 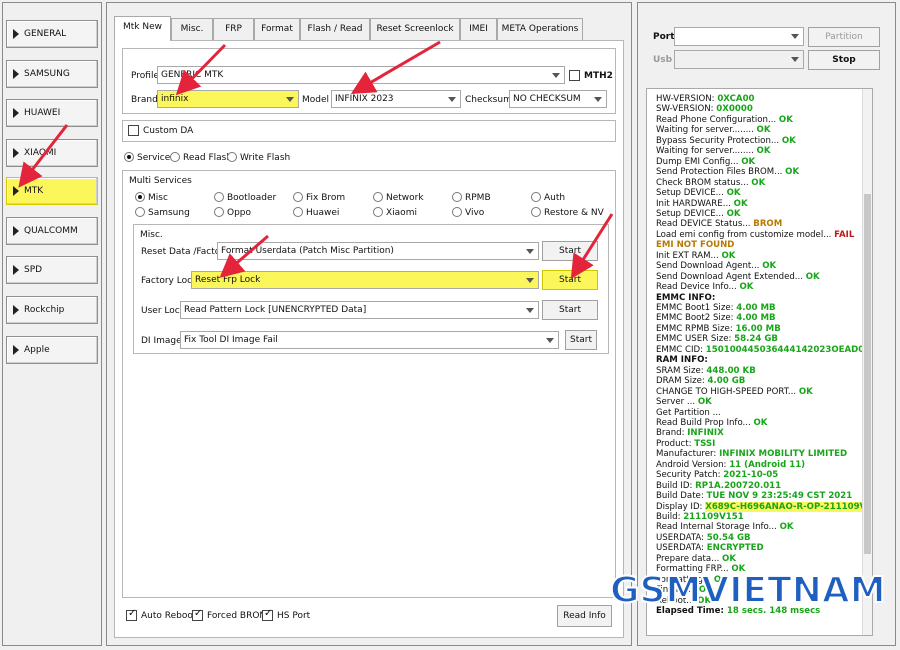 What do you see at coordinates (233, 29) in the screenshot?
I see `tab-frp: FRP` at bounding box center [233, 29].